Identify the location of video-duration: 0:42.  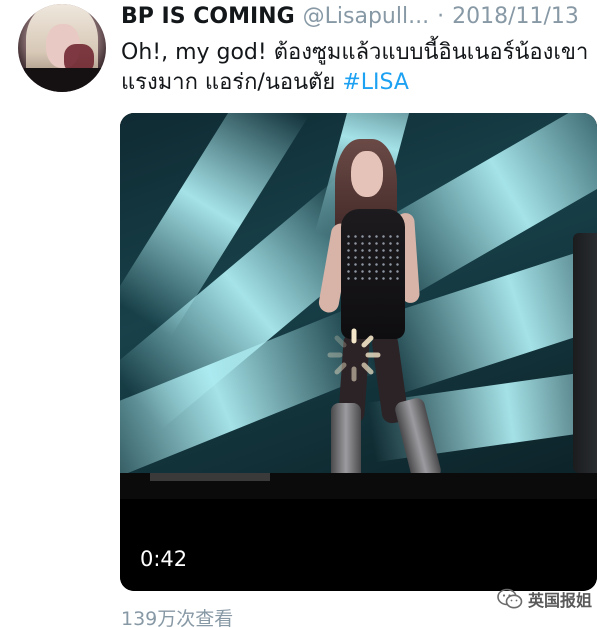
(164, 559).